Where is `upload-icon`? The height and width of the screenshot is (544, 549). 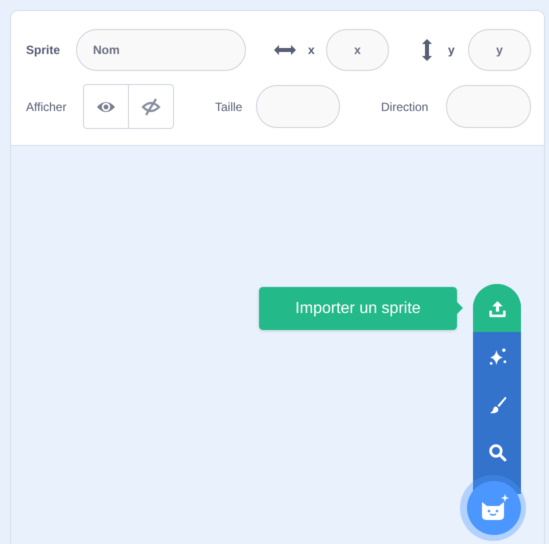 upload-icon is located at coordinates (497, 308).